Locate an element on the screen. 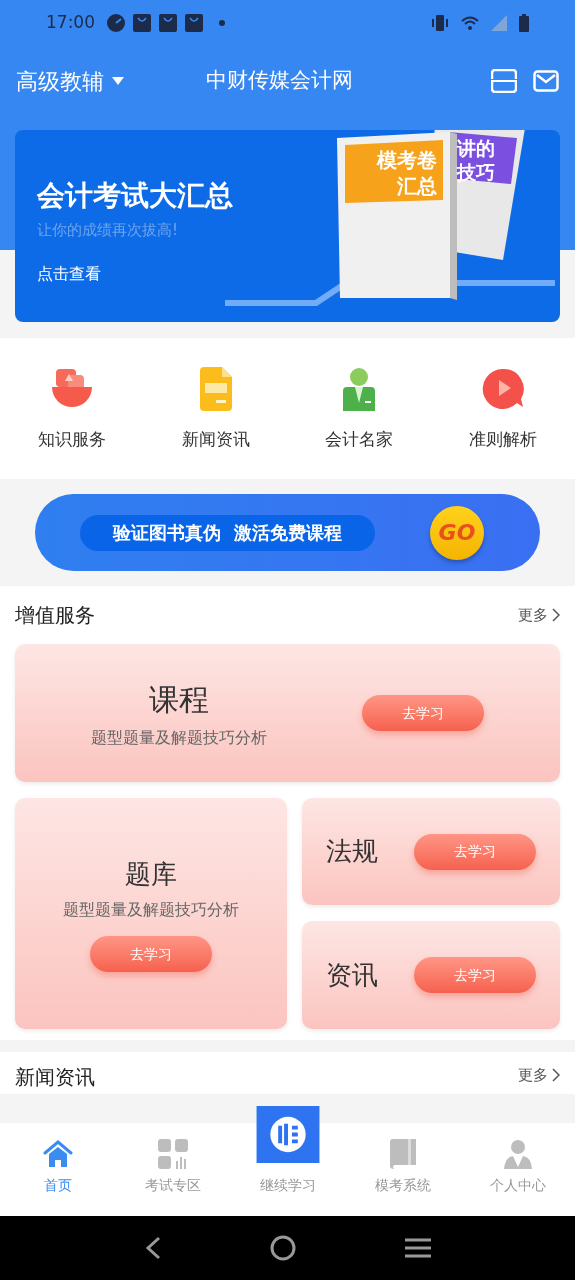 This screenshot has height=1280, width=575. section-title: 增值服务 is located at coordinates (55, 615).